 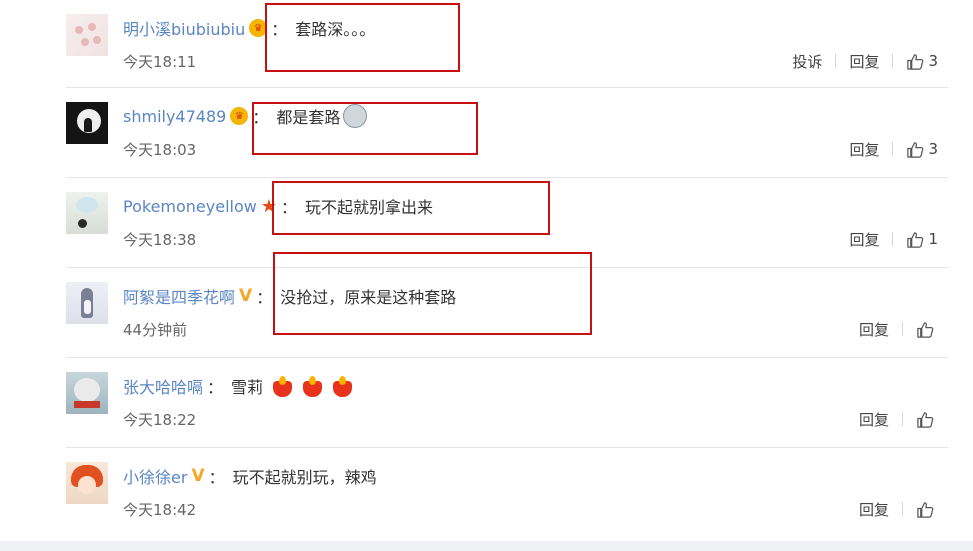 What do you see at coordinates (160, 240) in the screenshot?
I see `timestamp: 今天18:38` at bounding box center [160, 240].